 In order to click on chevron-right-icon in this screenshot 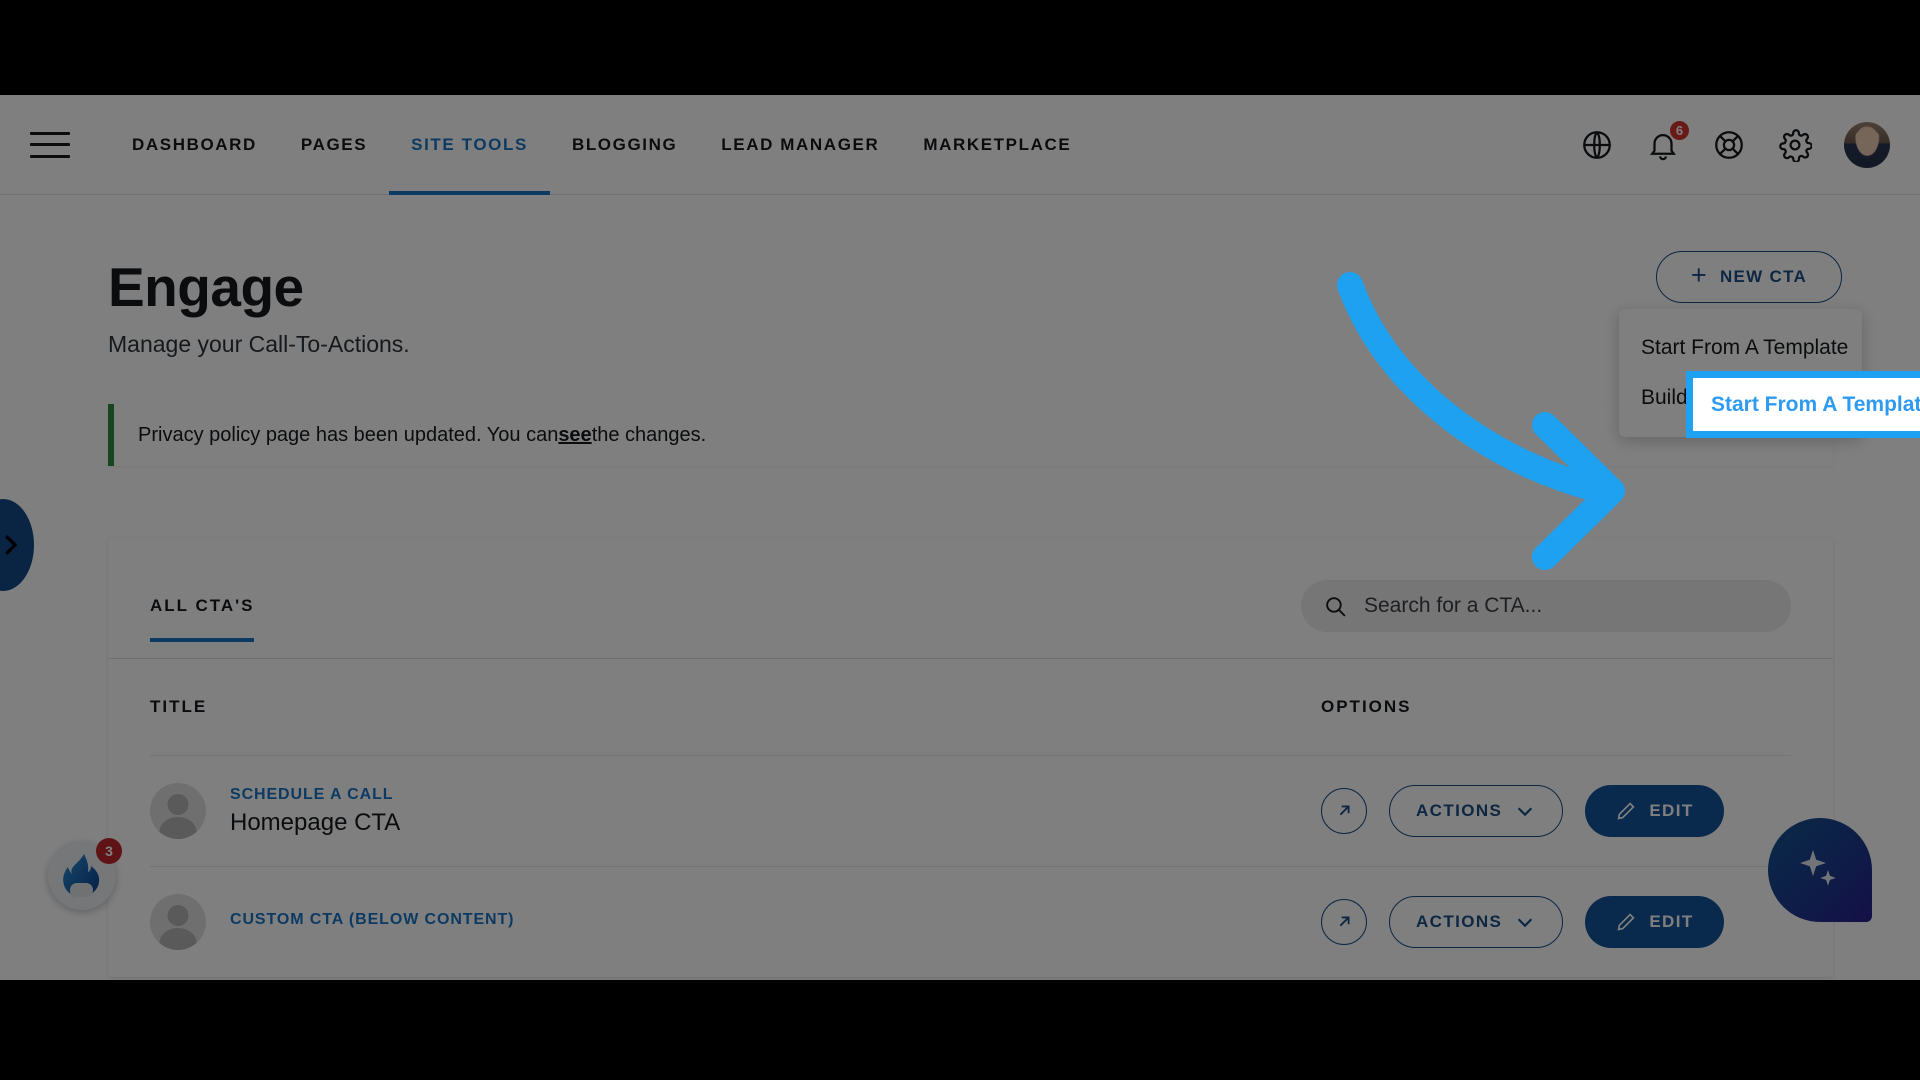, I will do `click(11, 545)`.